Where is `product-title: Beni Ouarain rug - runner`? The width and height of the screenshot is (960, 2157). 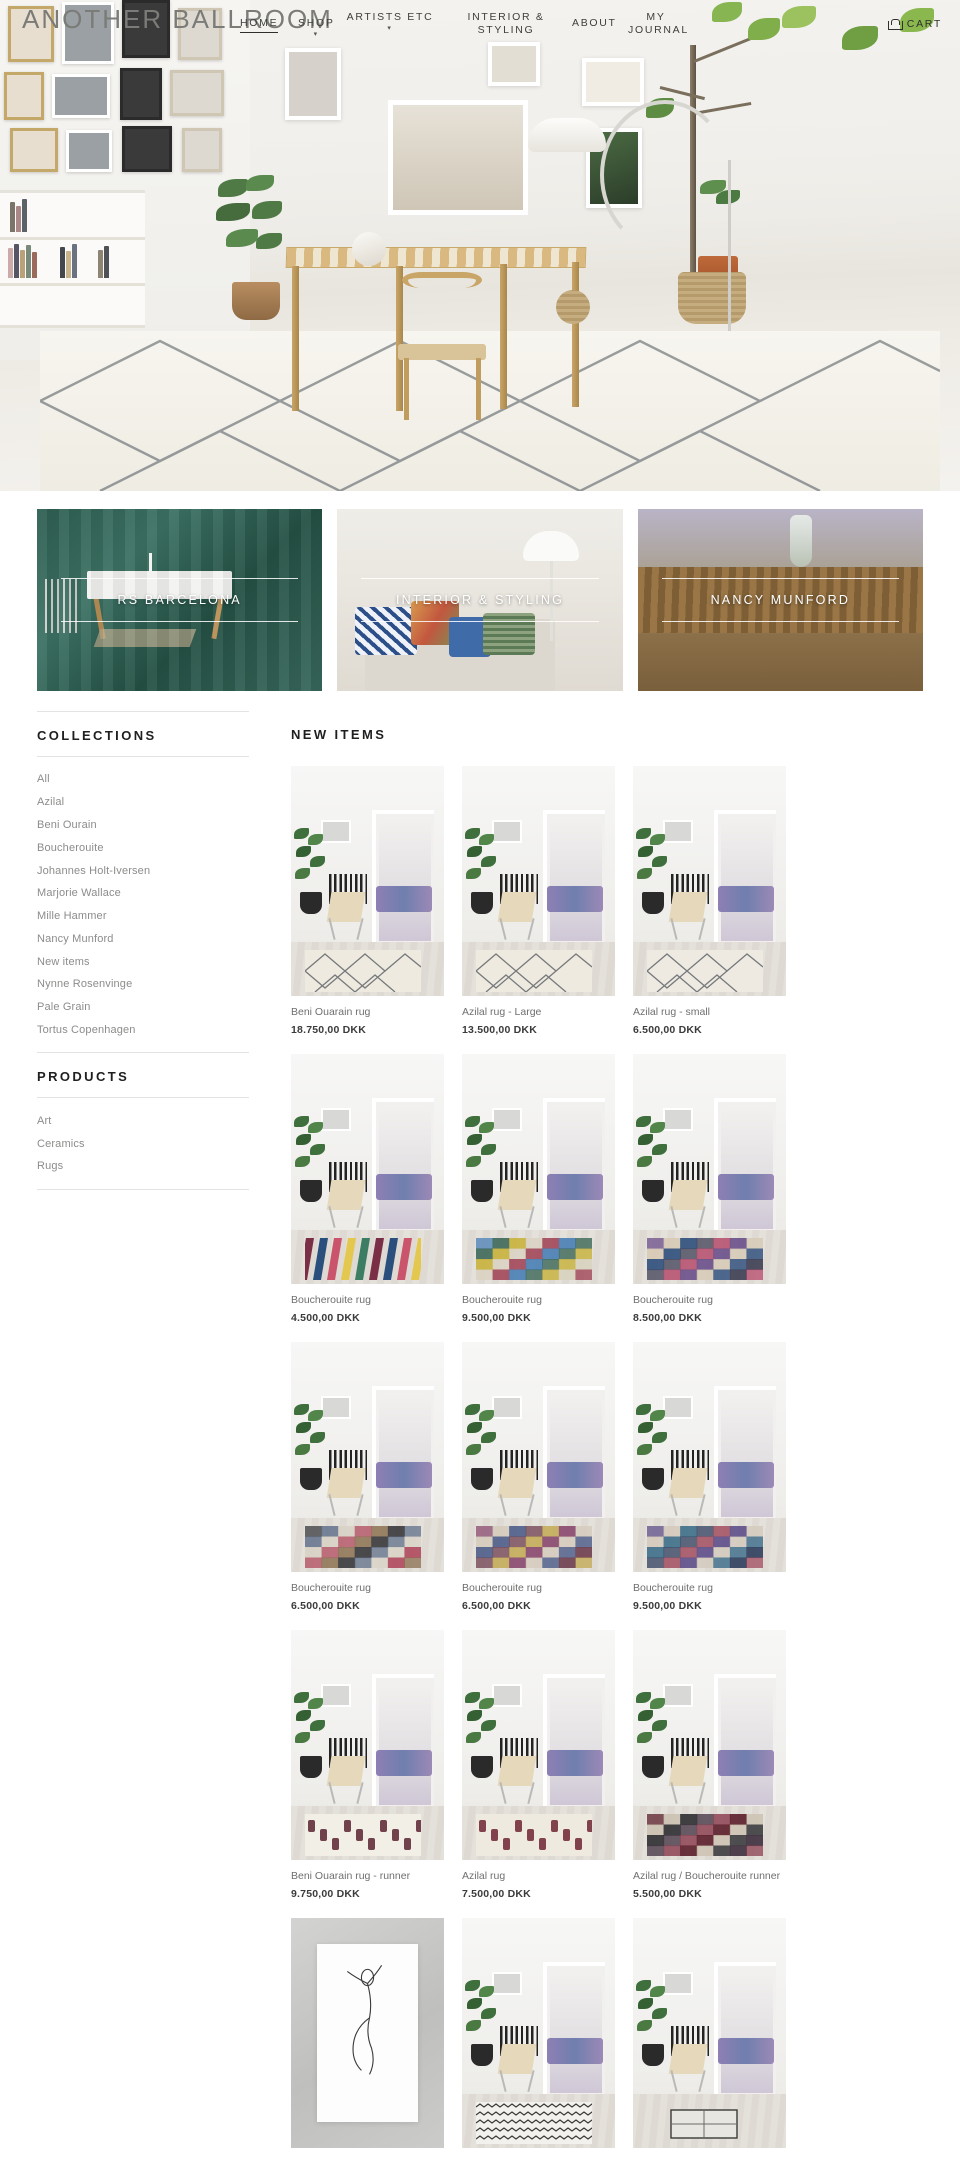
product-title: Beni Ouarain rug - runner is located at coordinates (367, 1876).